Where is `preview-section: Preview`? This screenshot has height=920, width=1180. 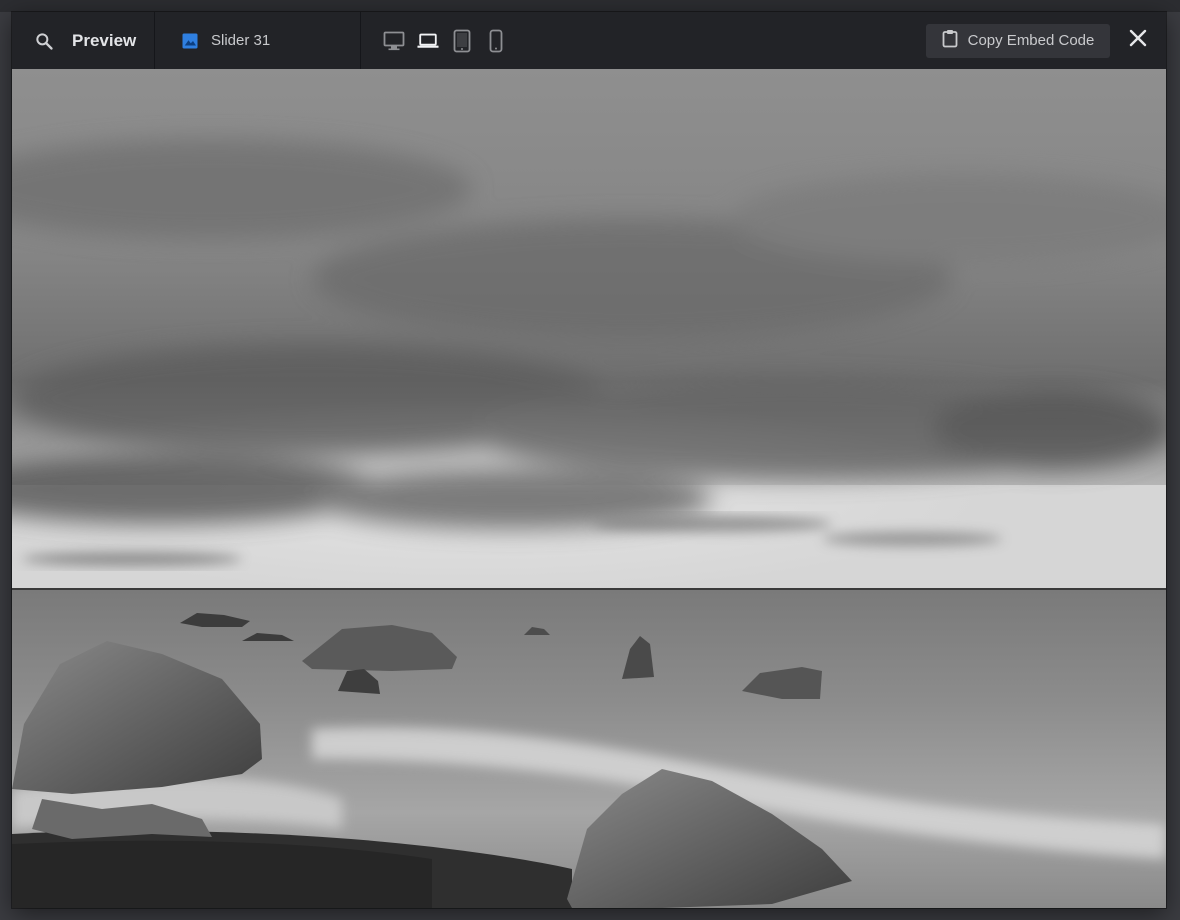
preview-section: Preview is located at coordinates (83, 40).